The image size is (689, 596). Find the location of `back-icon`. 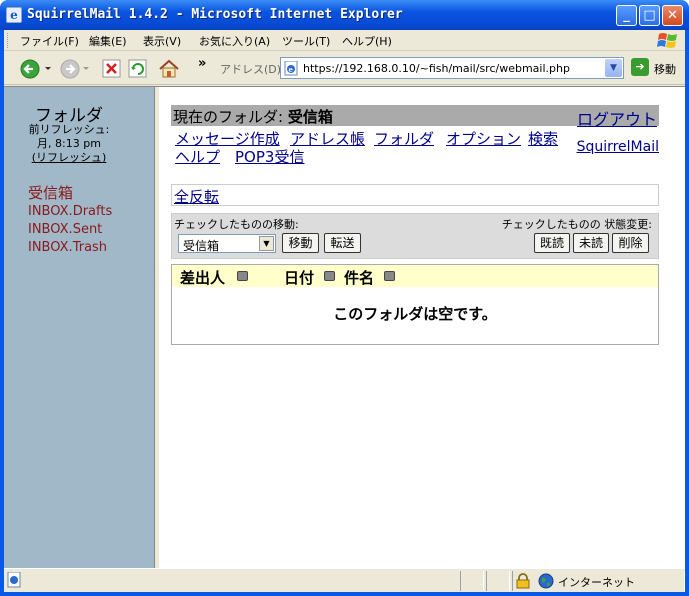

back-icon is located at coordinates (38, 69).